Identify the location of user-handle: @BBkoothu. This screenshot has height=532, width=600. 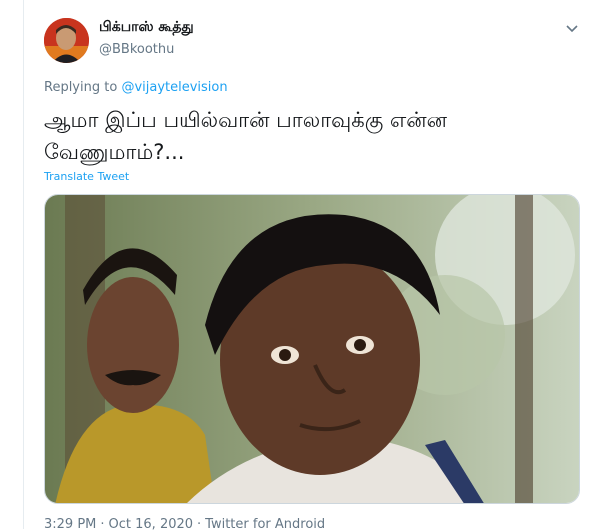
(136, 49).